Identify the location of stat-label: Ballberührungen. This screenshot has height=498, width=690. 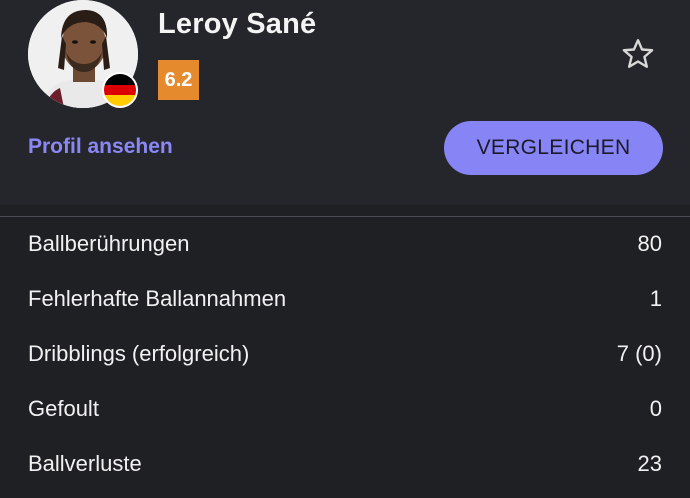
(109, 243).